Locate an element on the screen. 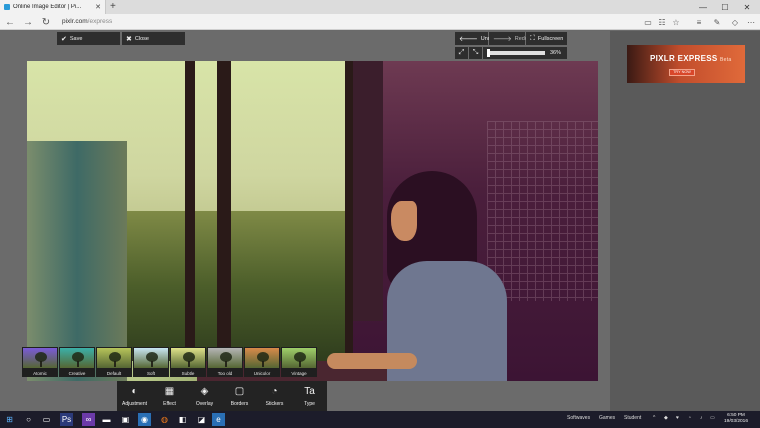 This screenshot has width=760, height=428. fullscreen-button: ⛶ Fullscreen is located at coordinates (546, 38).